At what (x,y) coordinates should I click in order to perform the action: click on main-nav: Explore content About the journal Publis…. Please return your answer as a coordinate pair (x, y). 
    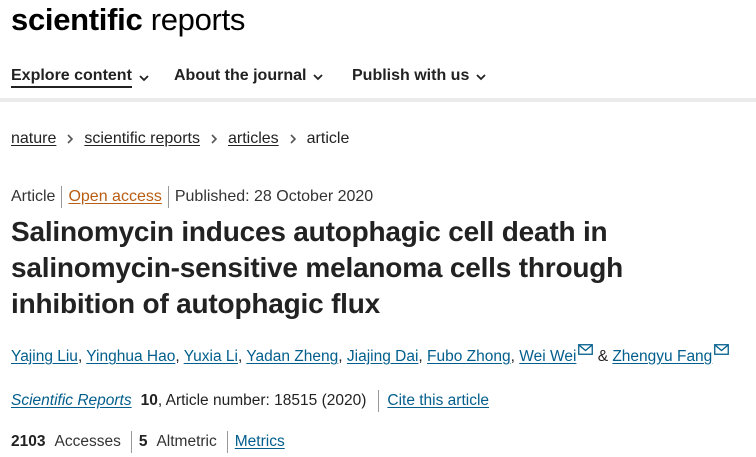
    Looking at the image, I should click on (378, 80).